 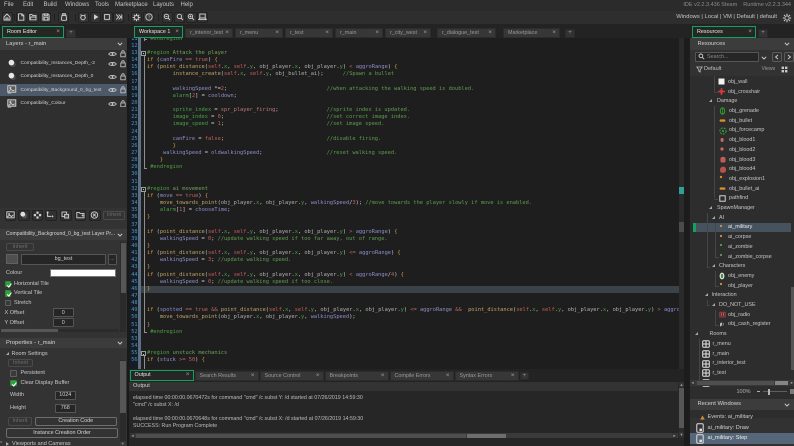 I want to click on layer-row-compatibility_background_0_bg_test: Compatibility_Background_0_bg_test, so click(x=63, y=90).